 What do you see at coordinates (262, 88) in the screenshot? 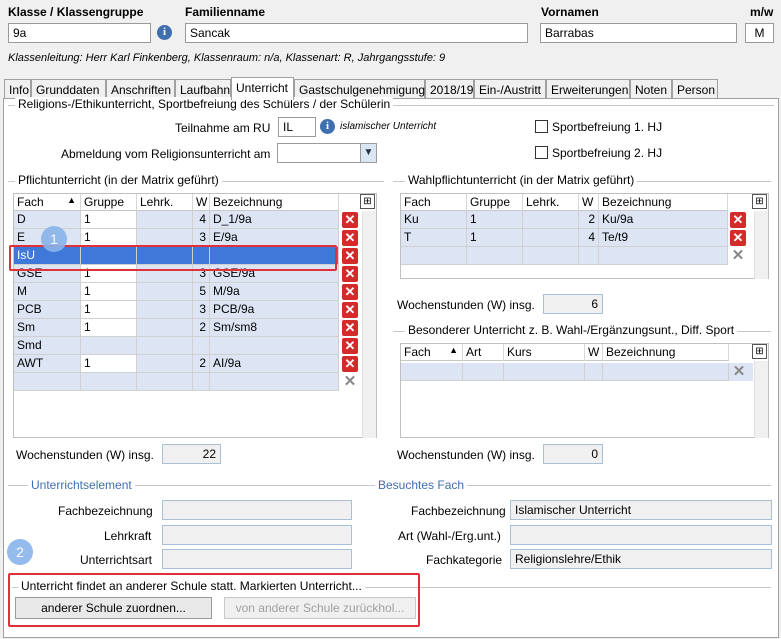
I see `tab-unterricht: Unterricht` at bounding box center [262, 88].